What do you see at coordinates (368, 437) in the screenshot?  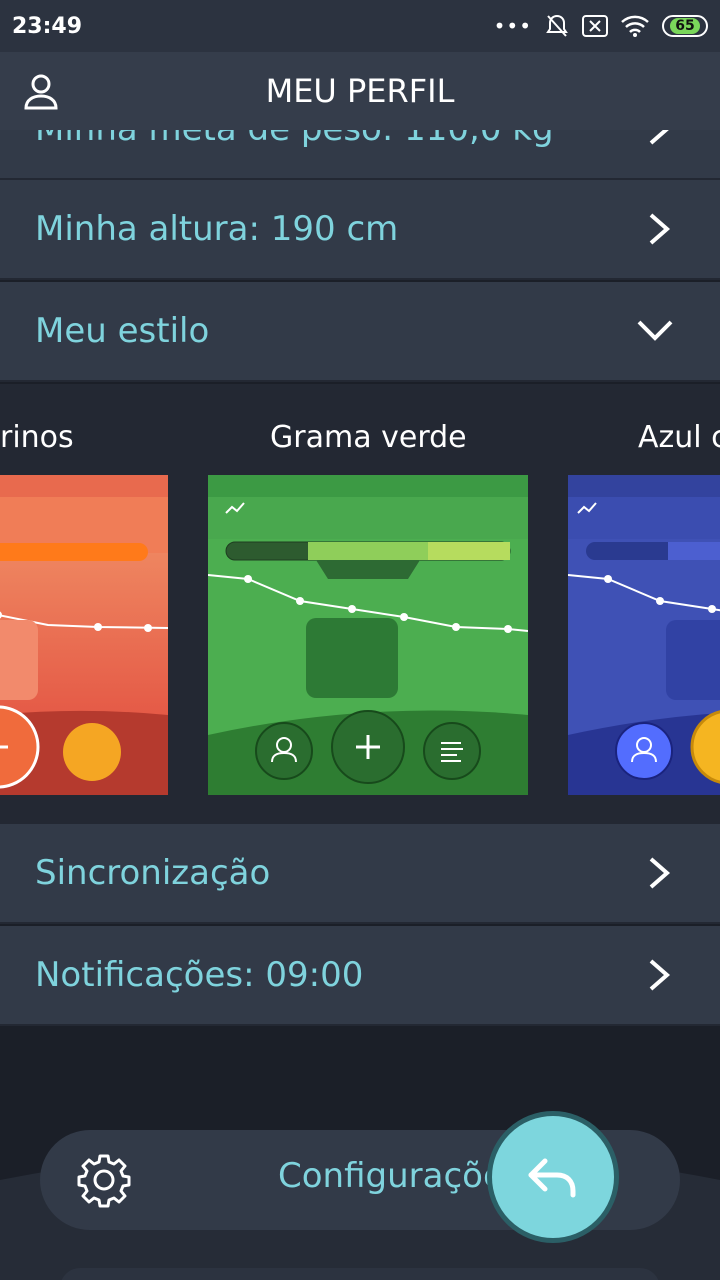 I see `theme-name-center: Grama verde` at bounding box center [368, 437].